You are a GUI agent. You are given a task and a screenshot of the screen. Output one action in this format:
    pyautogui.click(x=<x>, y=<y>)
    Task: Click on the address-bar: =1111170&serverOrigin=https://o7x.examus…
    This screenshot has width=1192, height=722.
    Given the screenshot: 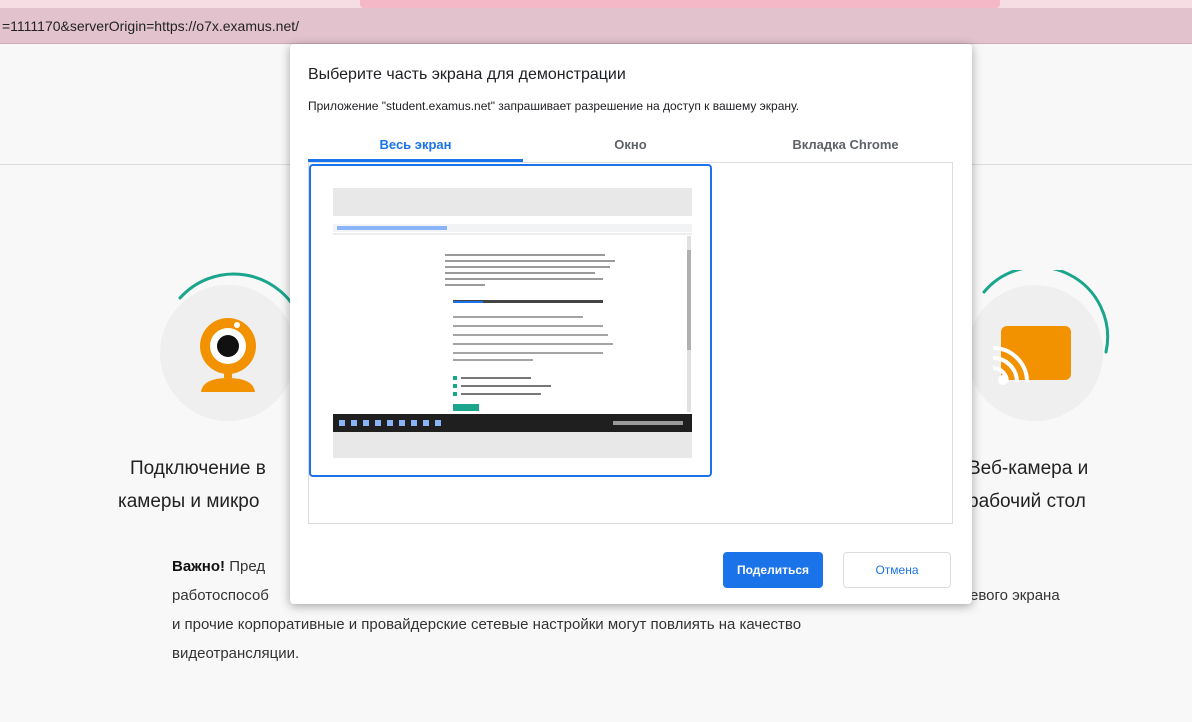 What is the action you would take?
    pyautogui.click(x=596, y=26)
    